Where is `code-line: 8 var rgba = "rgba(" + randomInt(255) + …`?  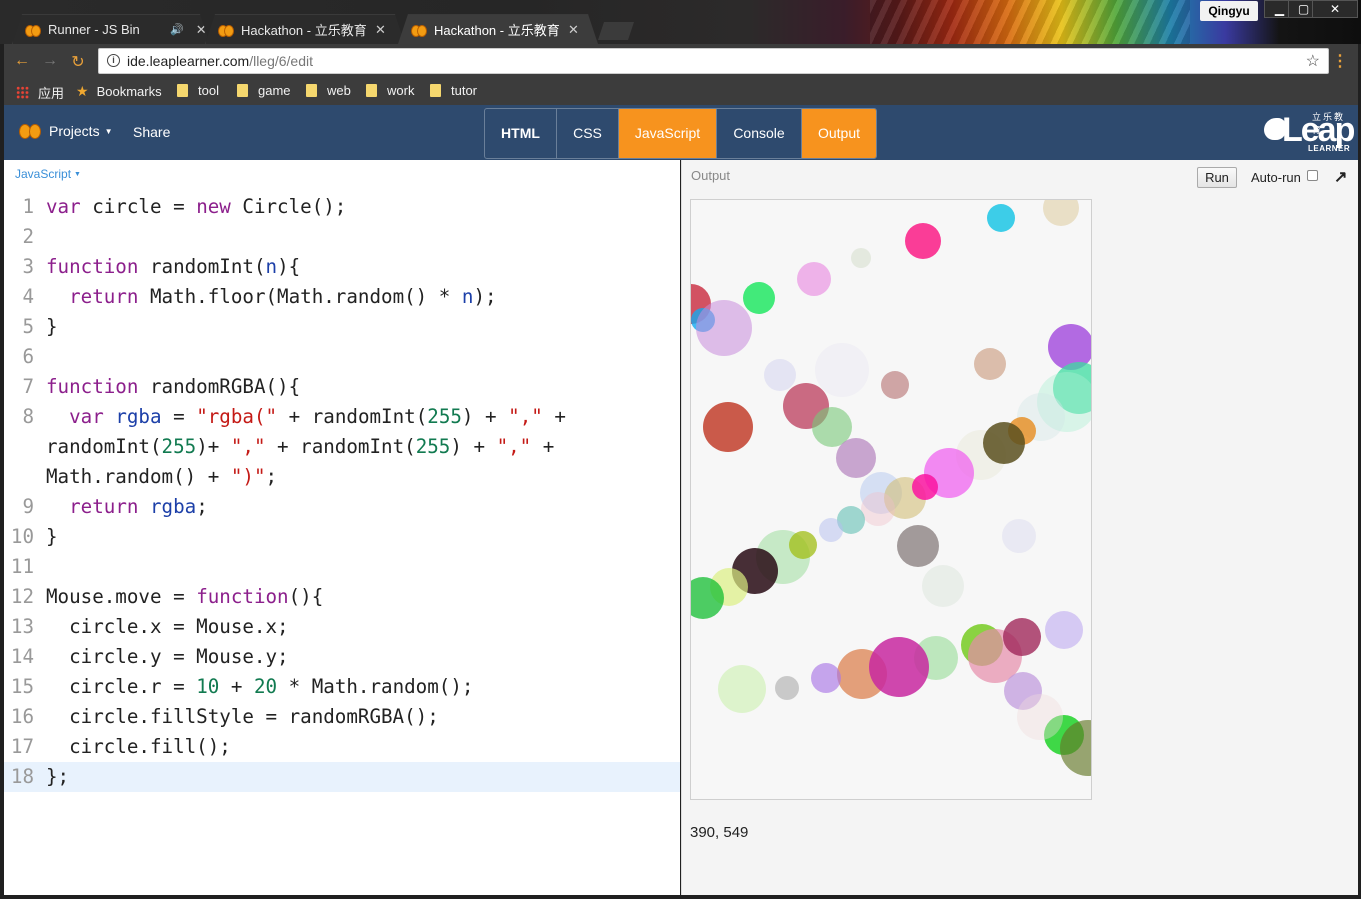
code-line: 8 var rgba = "rgba(" + randomInt(255) + … is located at coordinates (342, 417).